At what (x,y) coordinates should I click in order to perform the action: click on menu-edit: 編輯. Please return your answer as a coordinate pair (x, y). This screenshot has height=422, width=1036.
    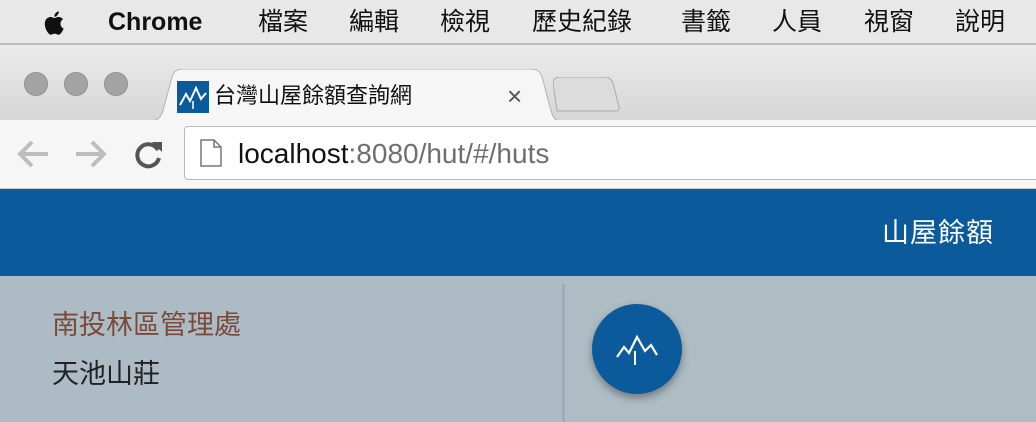
    Looking at the image, I should click on (374, 22).